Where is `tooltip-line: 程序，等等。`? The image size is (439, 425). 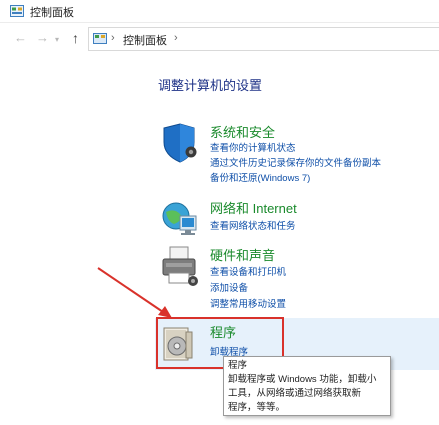 tooltip-line: 程序，等等。 is located at coordinates (257, 407).